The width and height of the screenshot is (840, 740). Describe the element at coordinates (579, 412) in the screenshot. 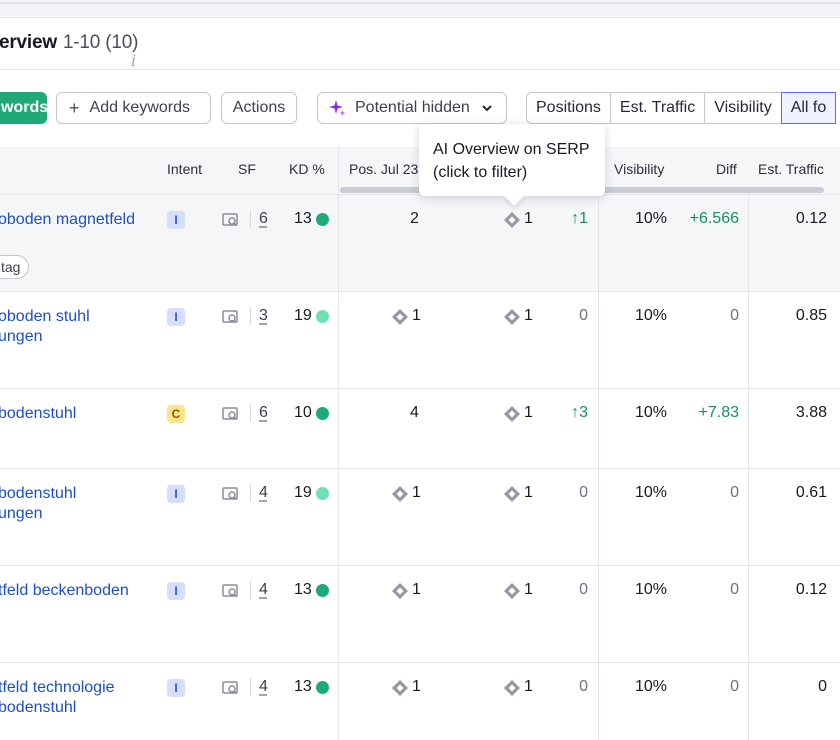

I see `position-change: ↑3` at that location.